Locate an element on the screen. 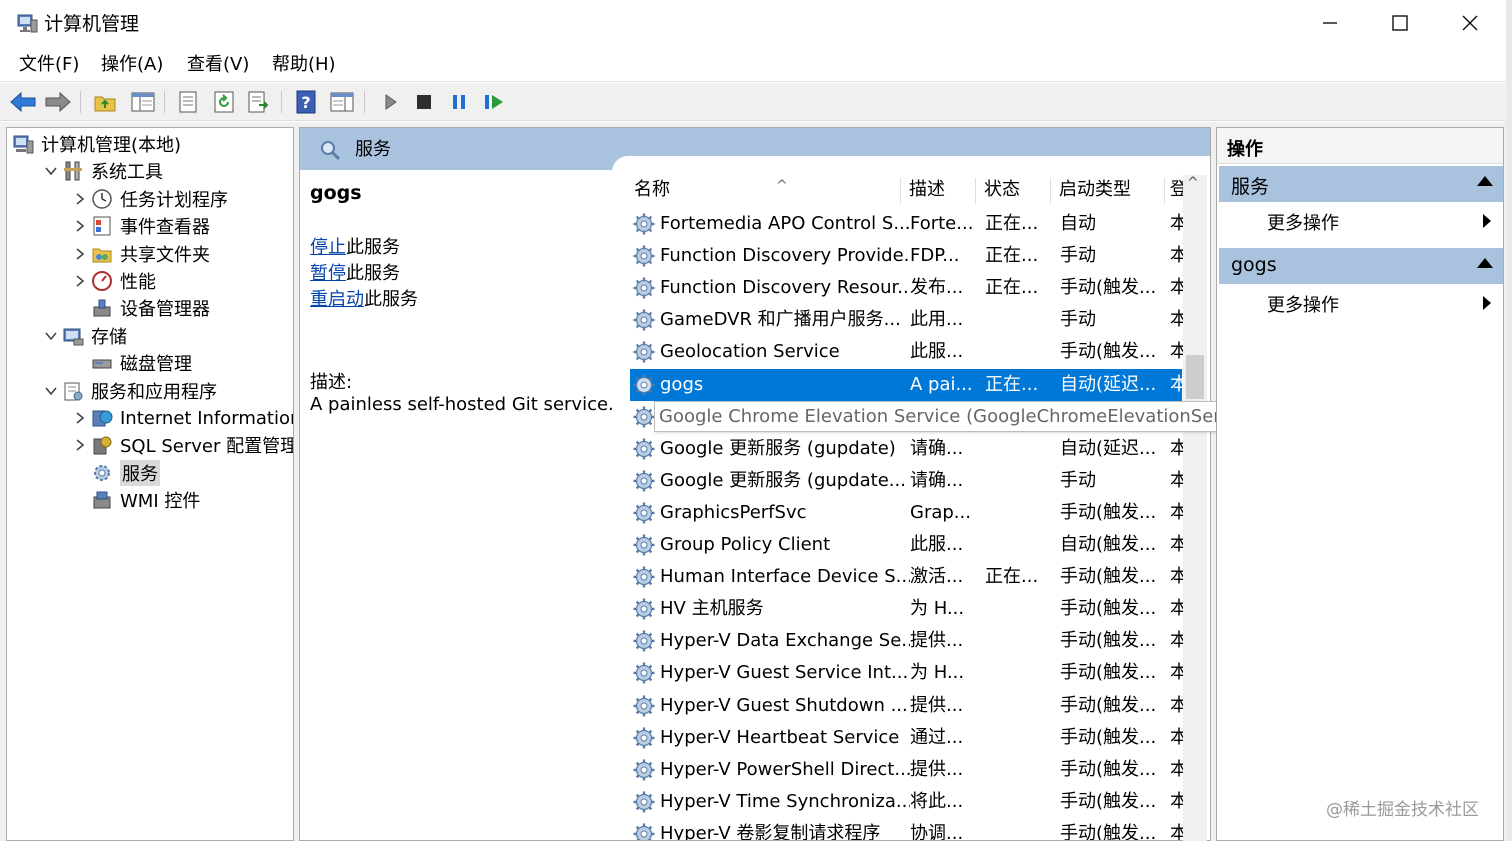 This screenshot has width=1512, height=841. more-actions-services: 更多操作 is located at coordinates (1361, 221).